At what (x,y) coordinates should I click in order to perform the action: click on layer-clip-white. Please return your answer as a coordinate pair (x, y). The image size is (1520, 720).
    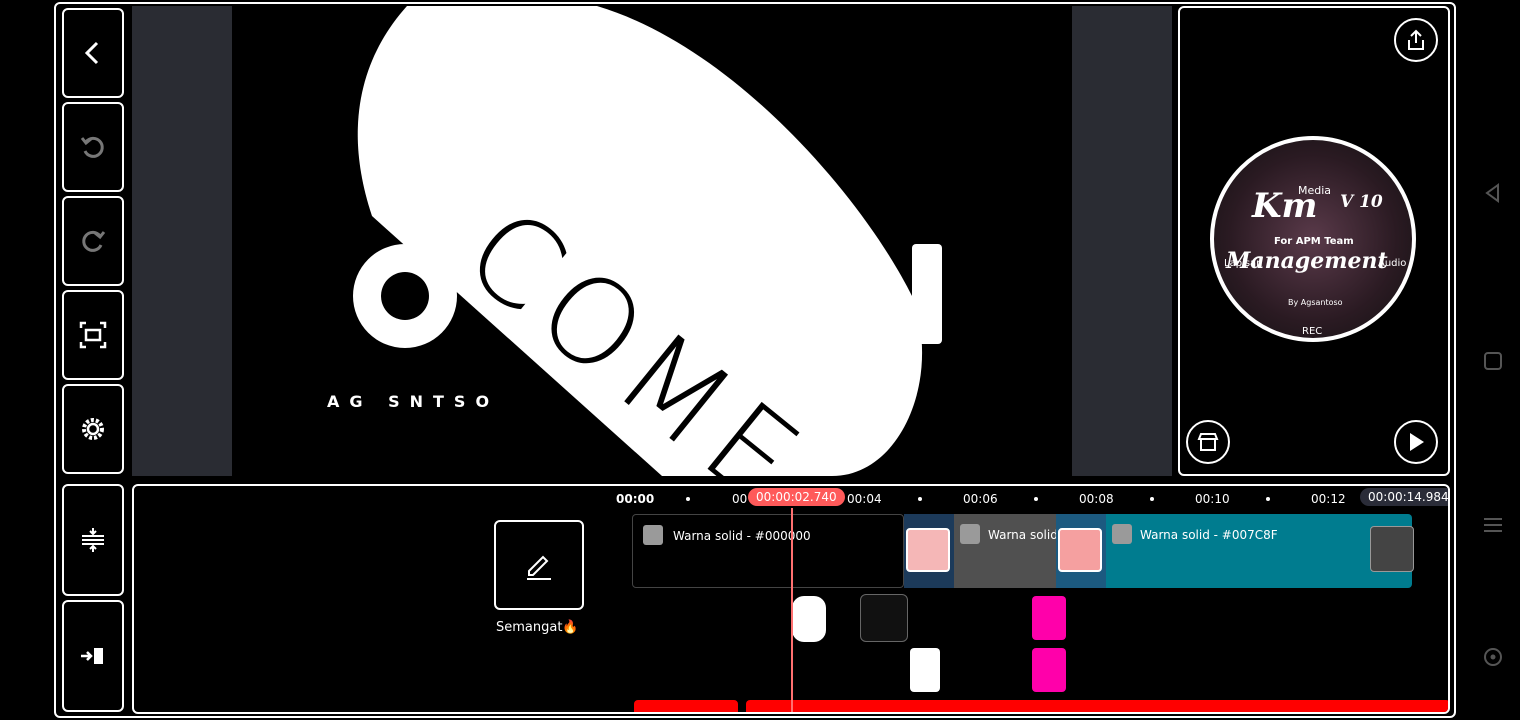
    Looking at the image, I should click on (925, 670).